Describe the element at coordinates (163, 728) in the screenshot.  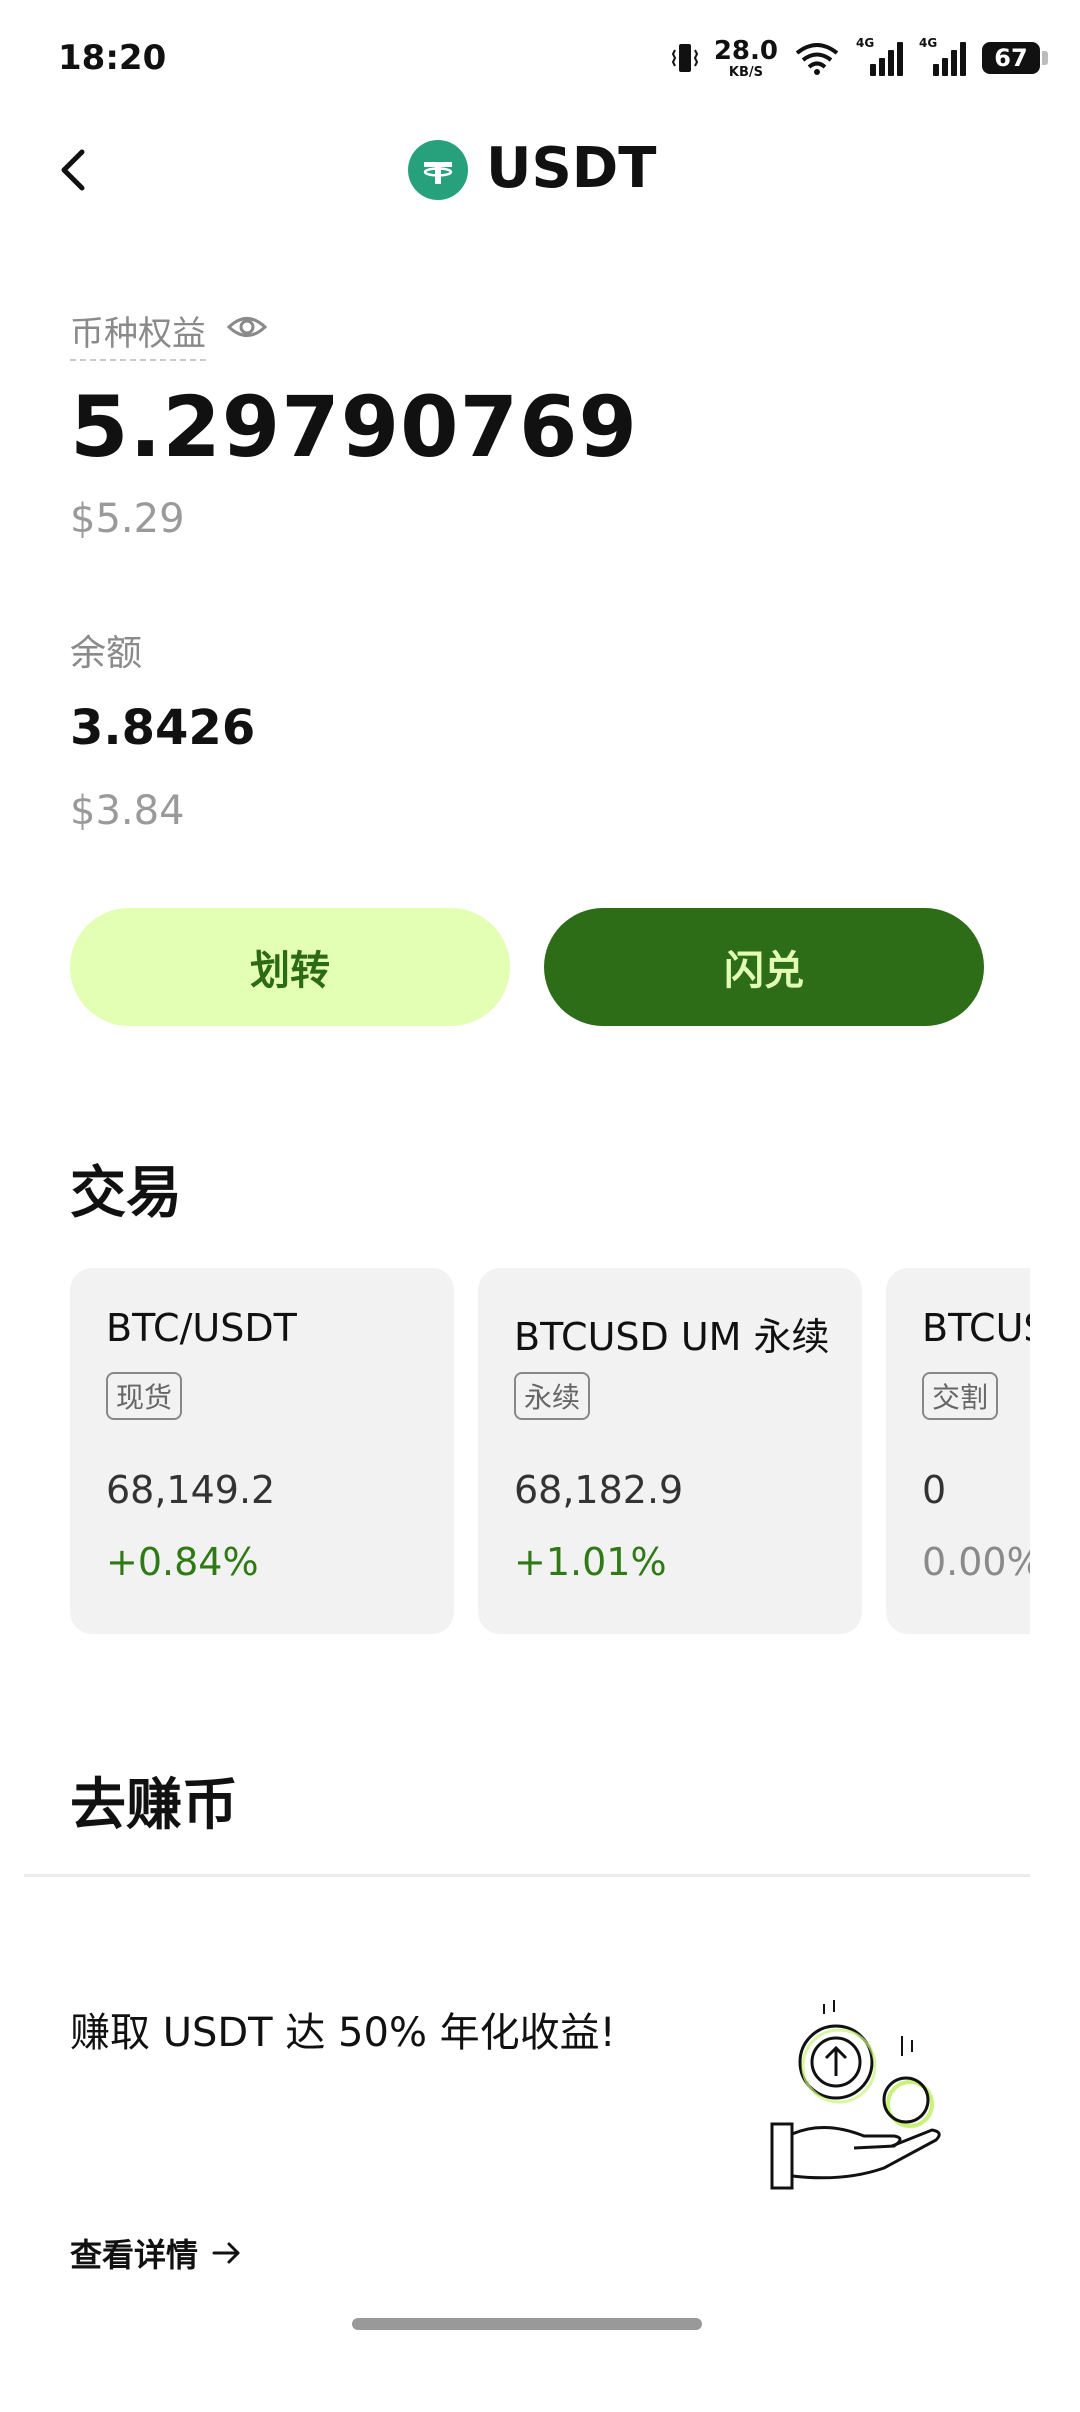
I see `balance-value: 3.8426` at that location.